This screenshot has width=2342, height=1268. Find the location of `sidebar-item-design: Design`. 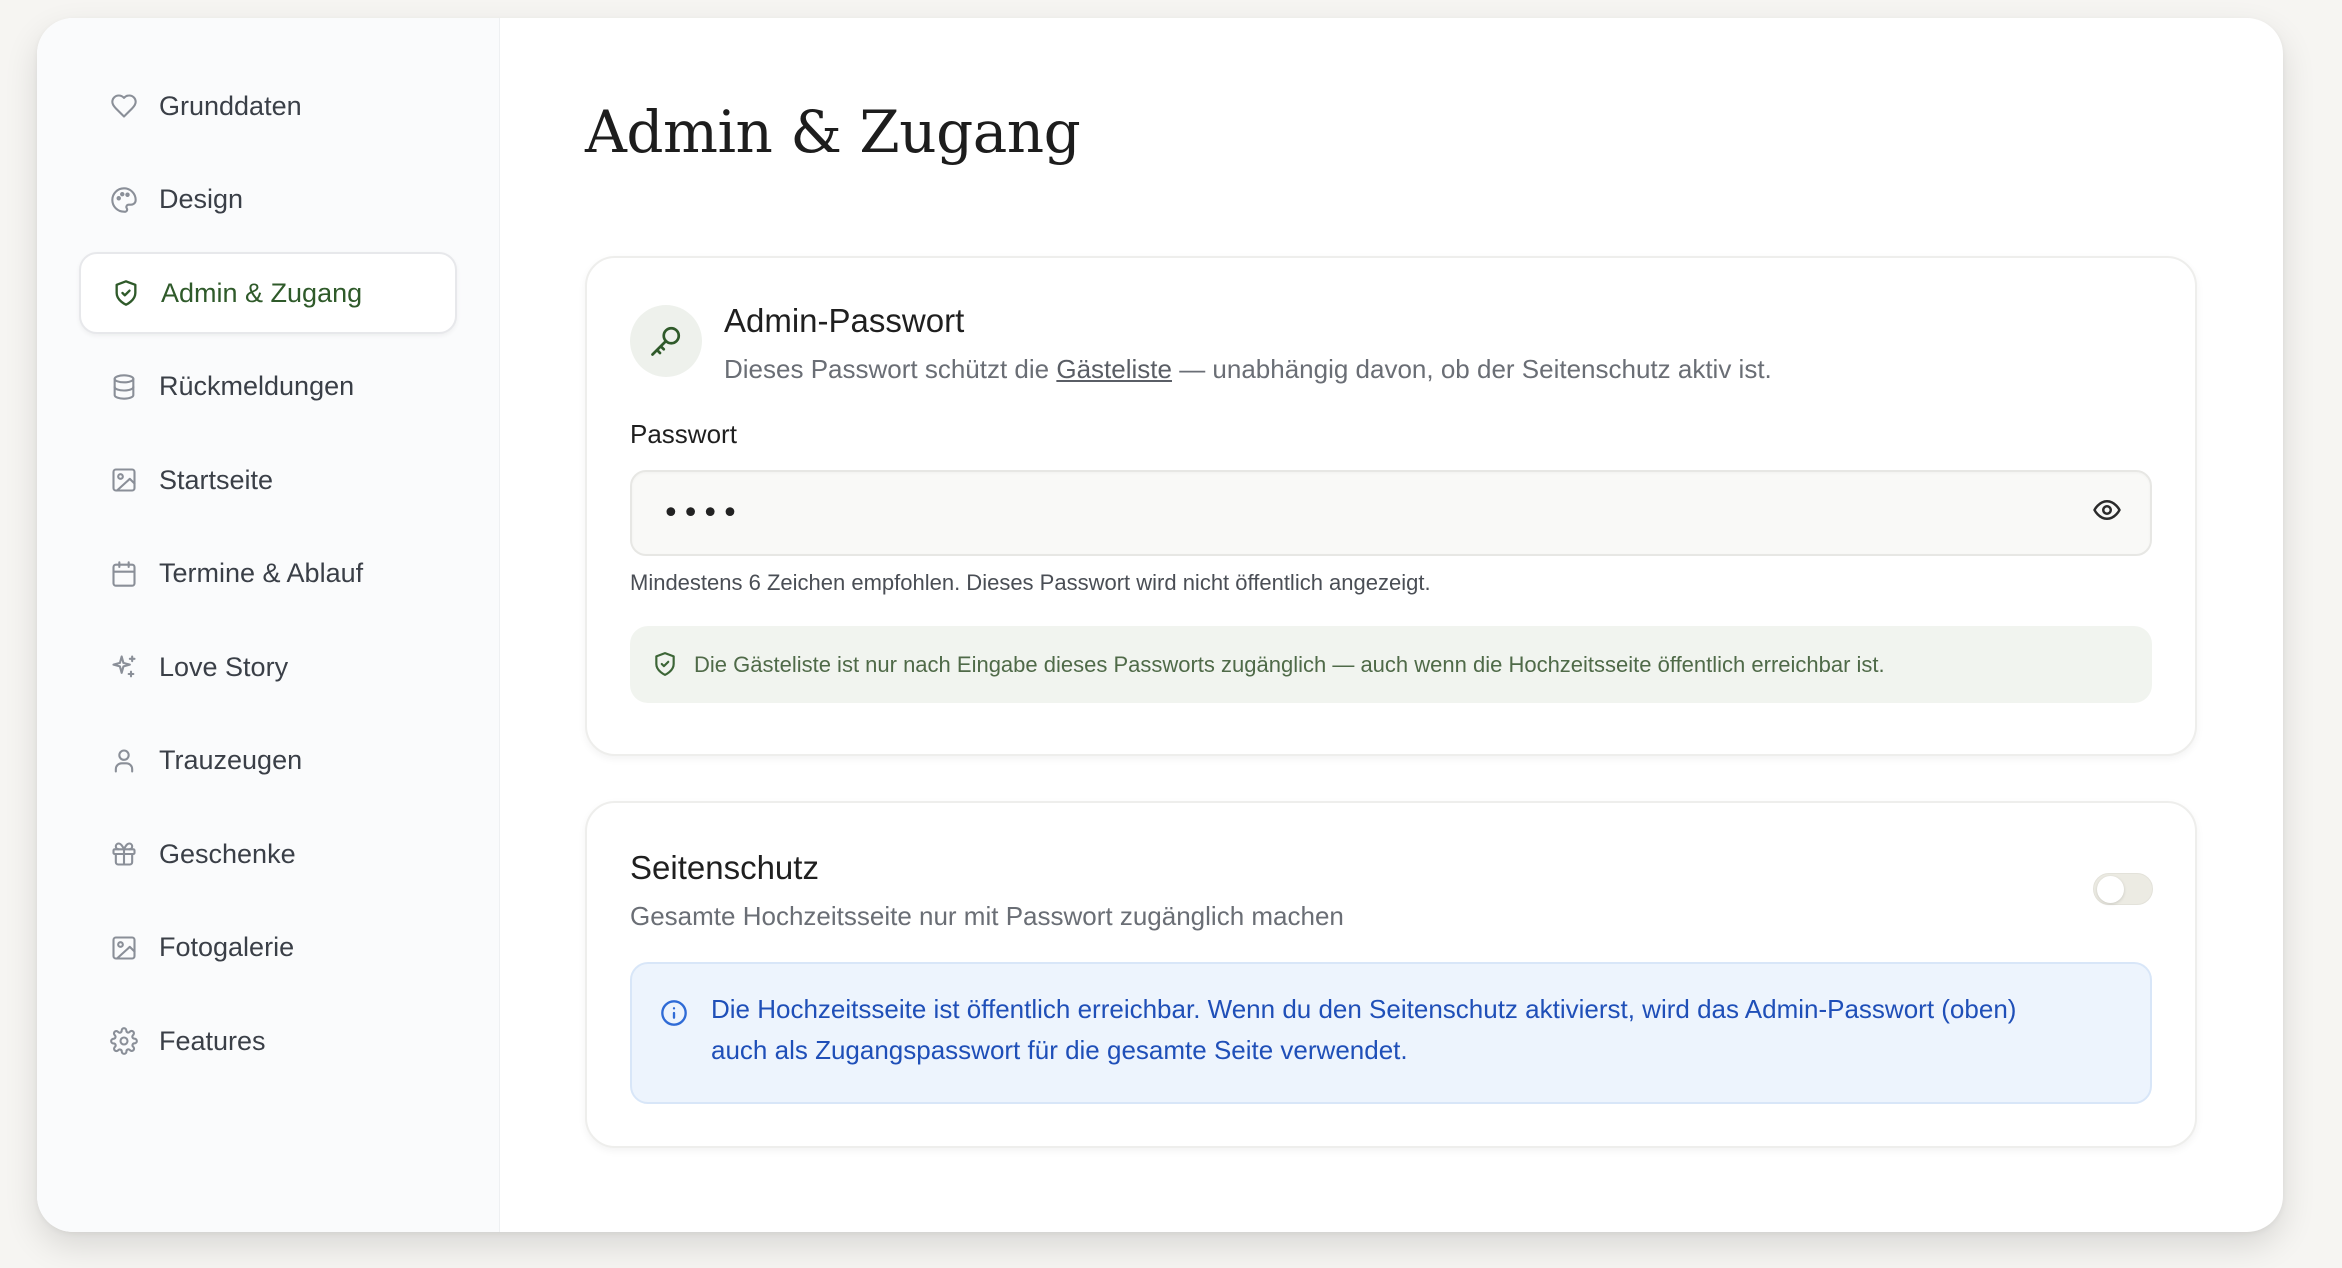

sidebar-item-design: Design is located at coordinates (268, 200).